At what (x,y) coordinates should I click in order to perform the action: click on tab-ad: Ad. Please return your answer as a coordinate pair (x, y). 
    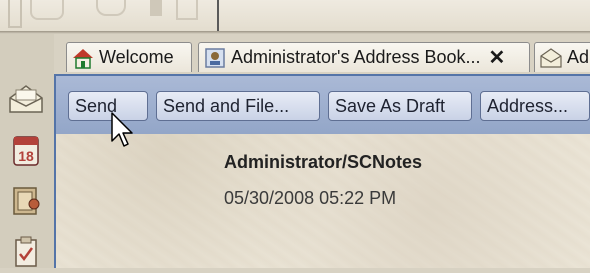
    Looking at the image, I should click on (562, 57).